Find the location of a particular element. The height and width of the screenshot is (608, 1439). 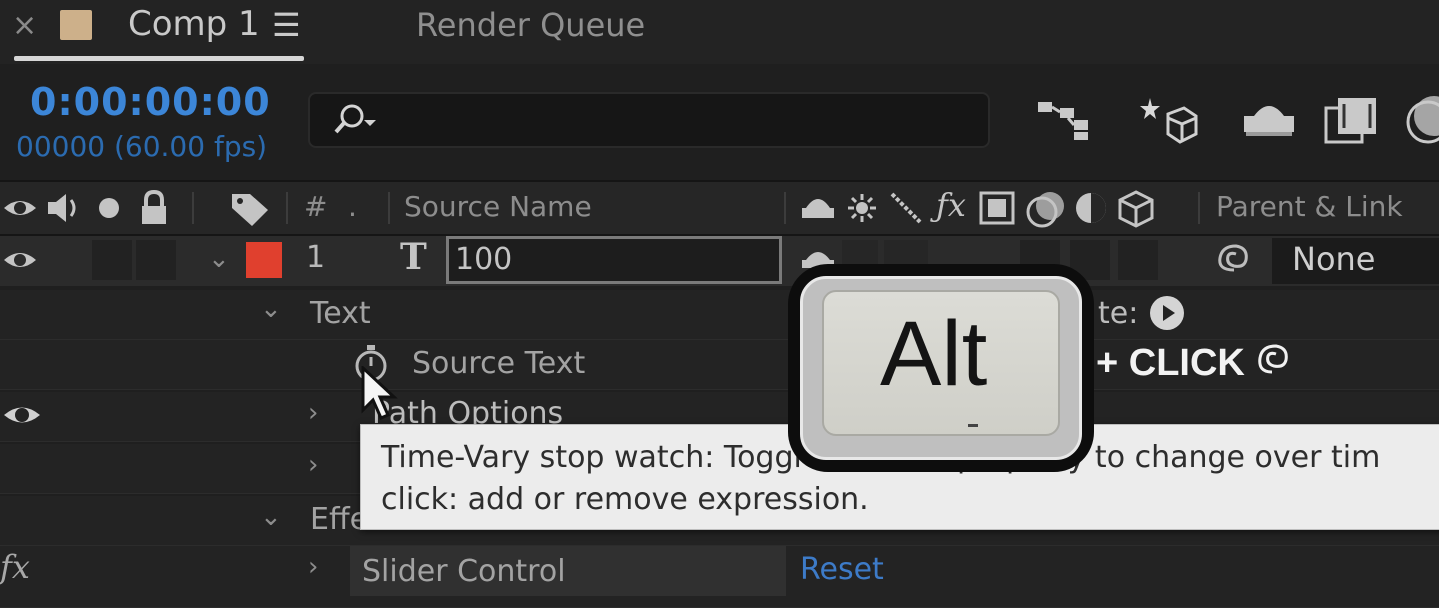

3d-layer-cube-icon is located at coordinates (1136, 208).